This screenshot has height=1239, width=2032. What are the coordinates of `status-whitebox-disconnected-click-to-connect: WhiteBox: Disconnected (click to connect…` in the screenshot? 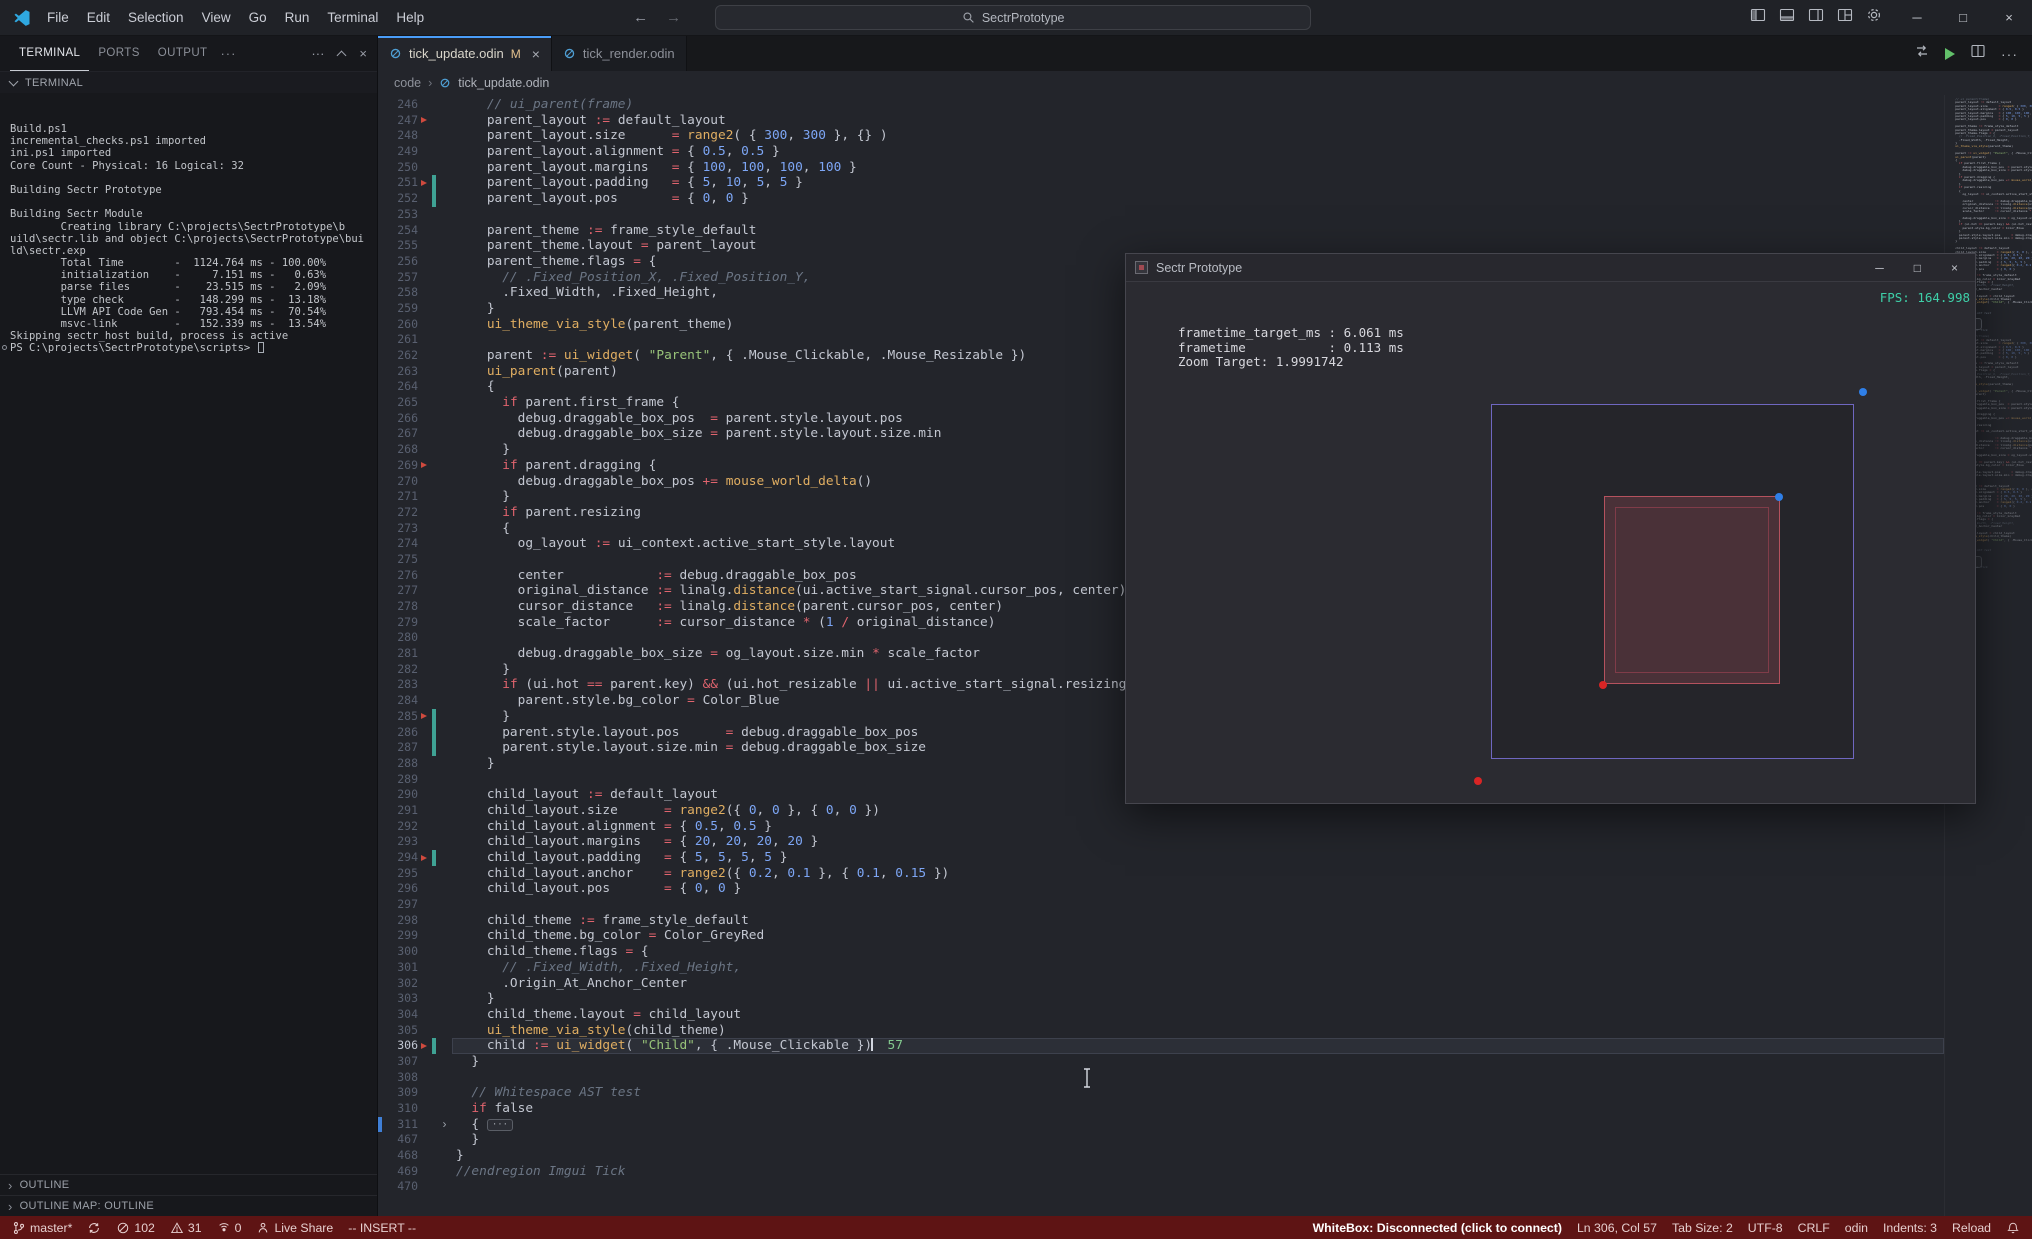 It's located at (1437, 1228).